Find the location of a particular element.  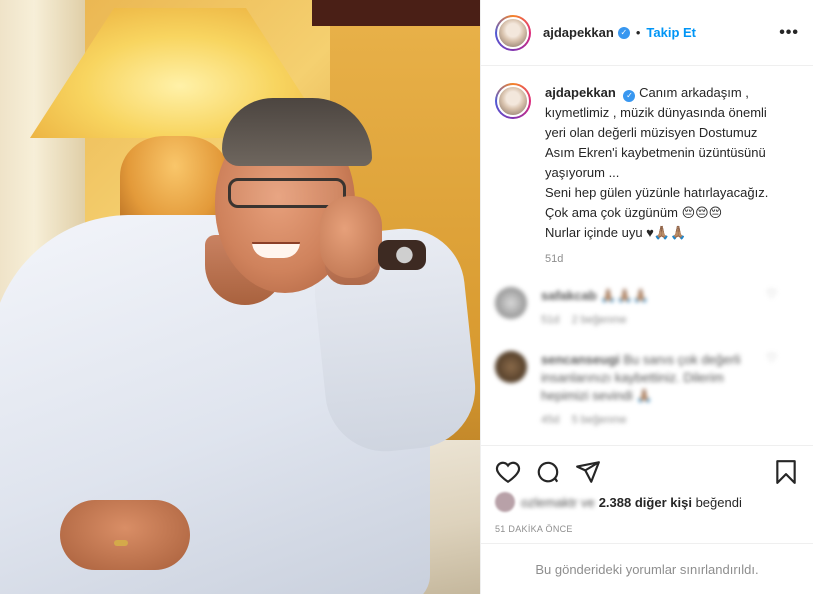

heart-icon is located at coordinates (508, 472).